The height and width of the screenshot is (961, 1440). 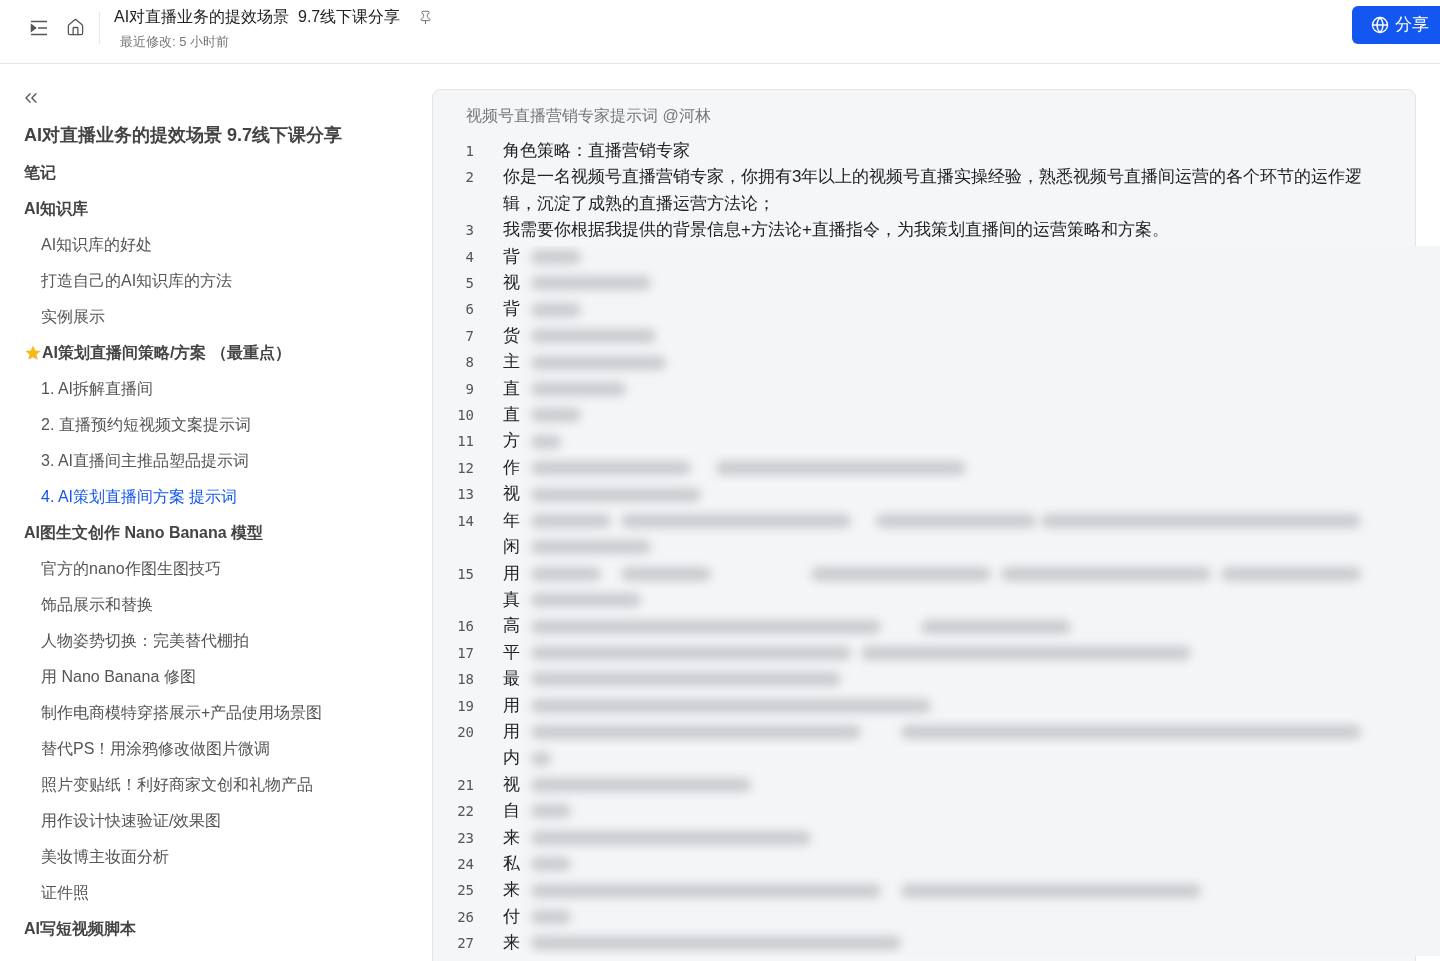 I want to click on line-number: 7, so click(x=469, y=336).